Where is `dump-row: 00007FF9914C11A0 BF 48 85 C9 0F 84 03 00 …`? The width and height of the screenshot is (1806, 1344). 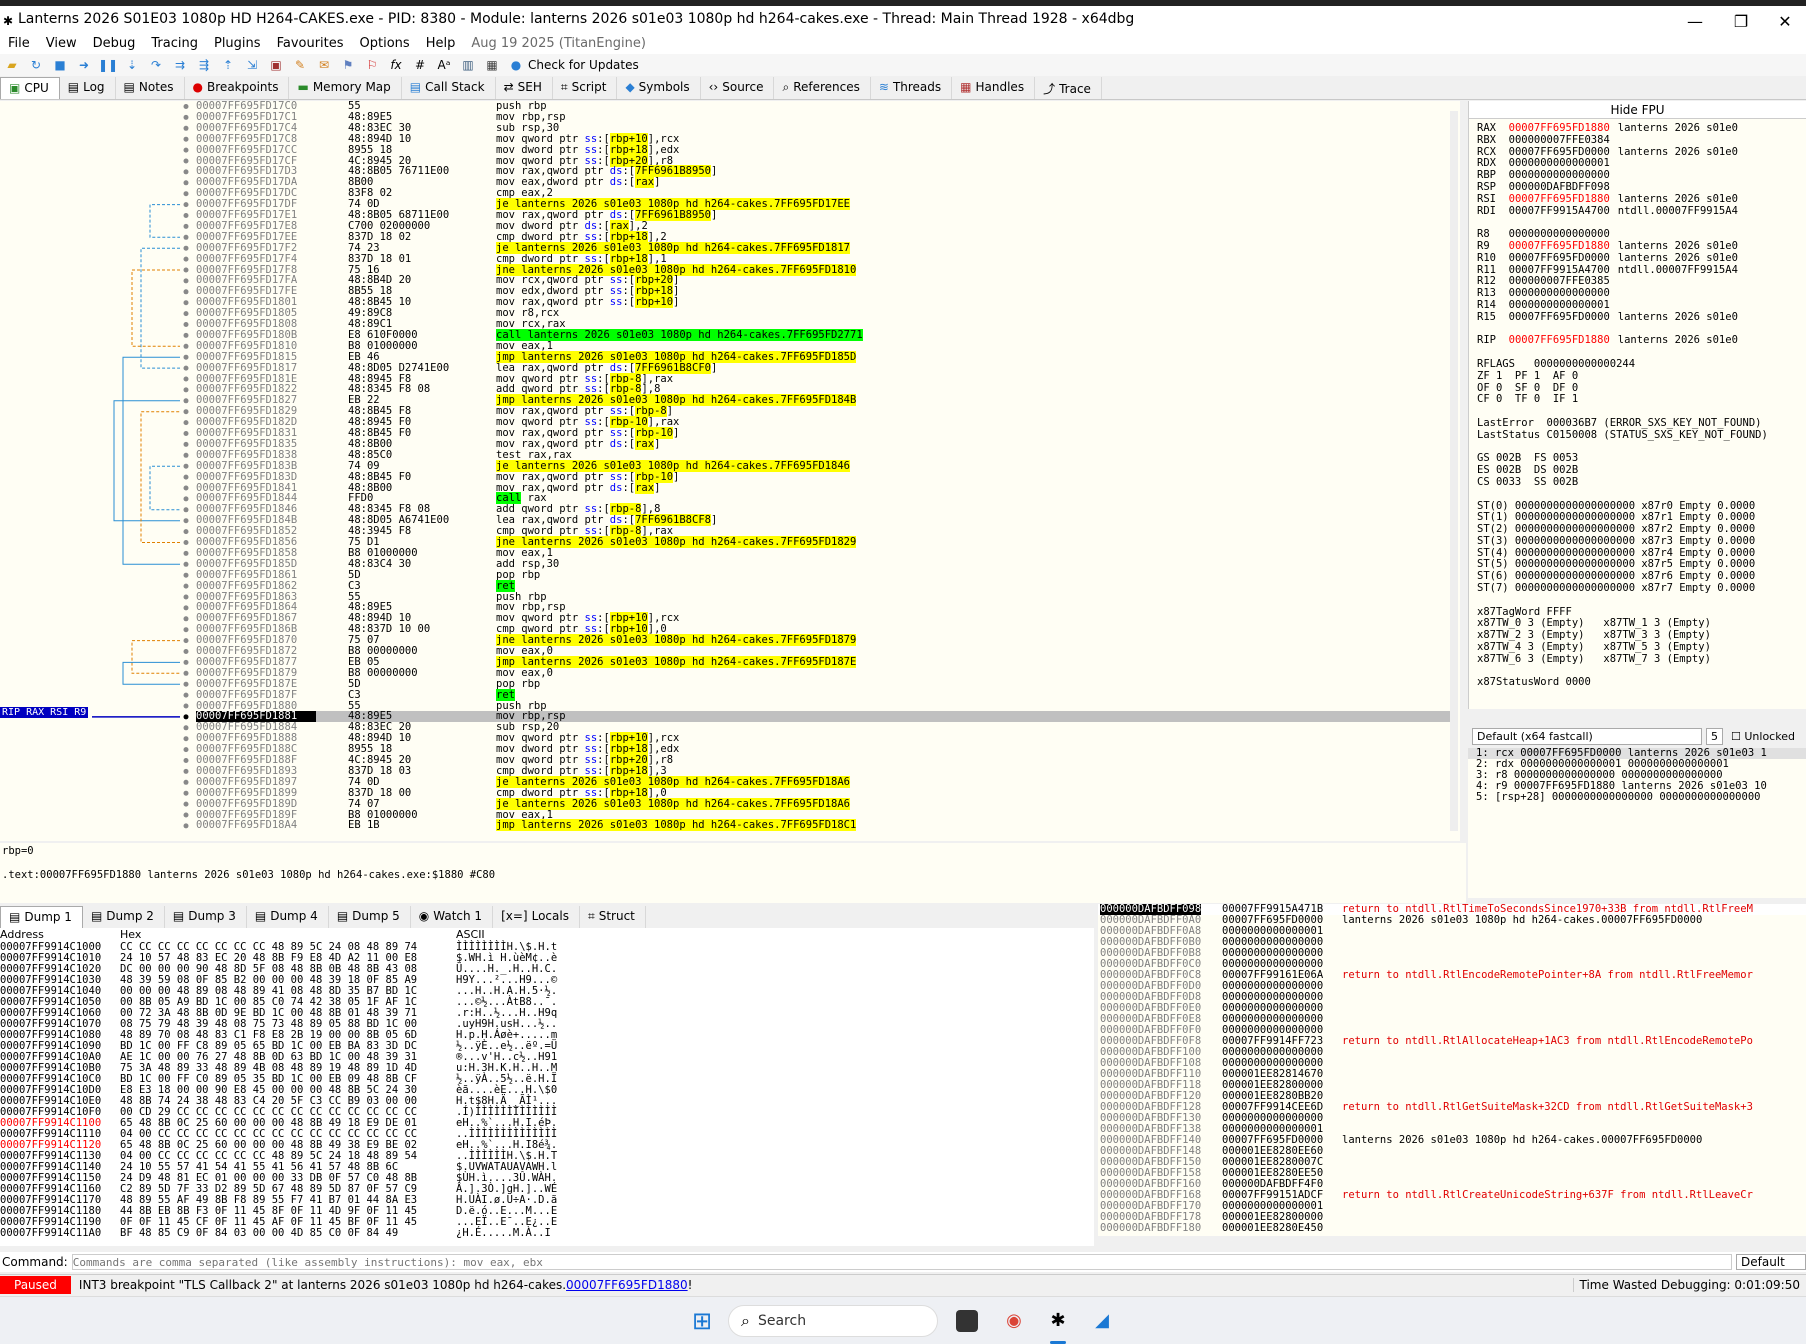 dump-row: 00007FF9914C11A0 BF 48 85 C9 0F 84 03 00 … is located at coordinates (547, 1233).